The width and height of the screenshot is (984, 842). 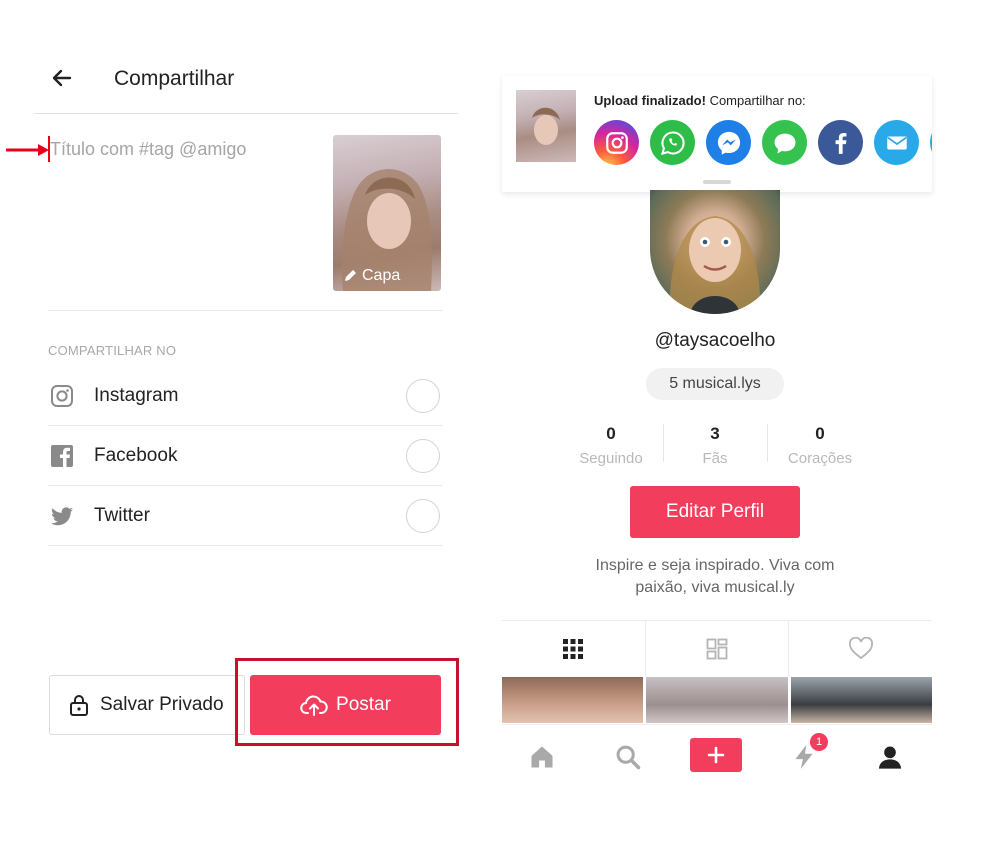 I want to click on share-messenger-button, so click(x=728, y=142).